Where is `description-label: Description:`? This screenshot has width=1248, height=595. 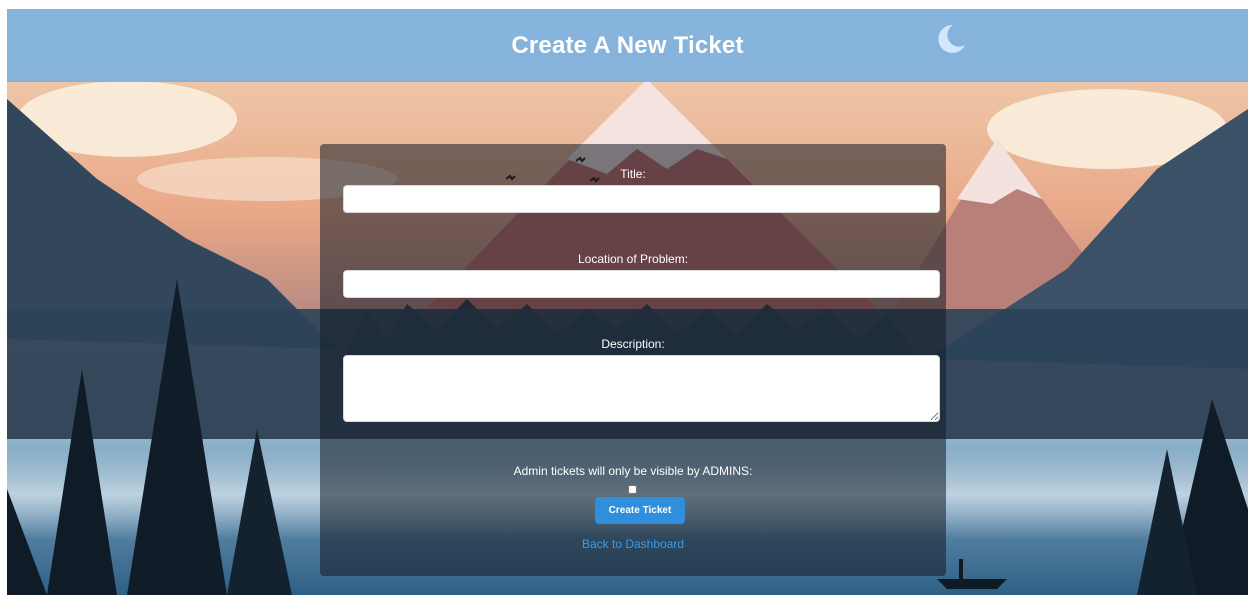
description-label: Description: is located at coordinates (633, 344).